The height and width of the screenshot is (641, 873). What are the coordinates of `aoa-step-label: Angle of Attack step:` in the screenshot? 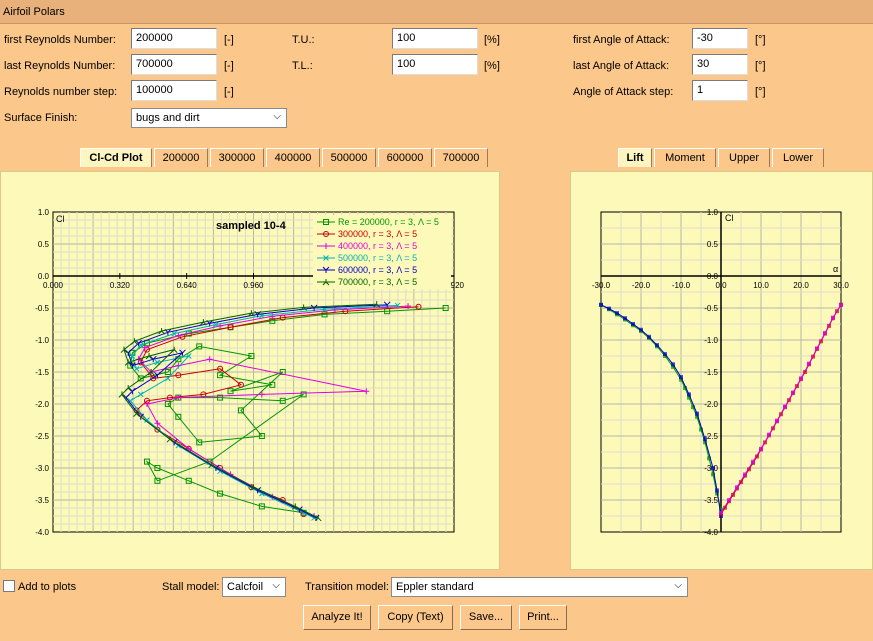 It's located at (623, 92).